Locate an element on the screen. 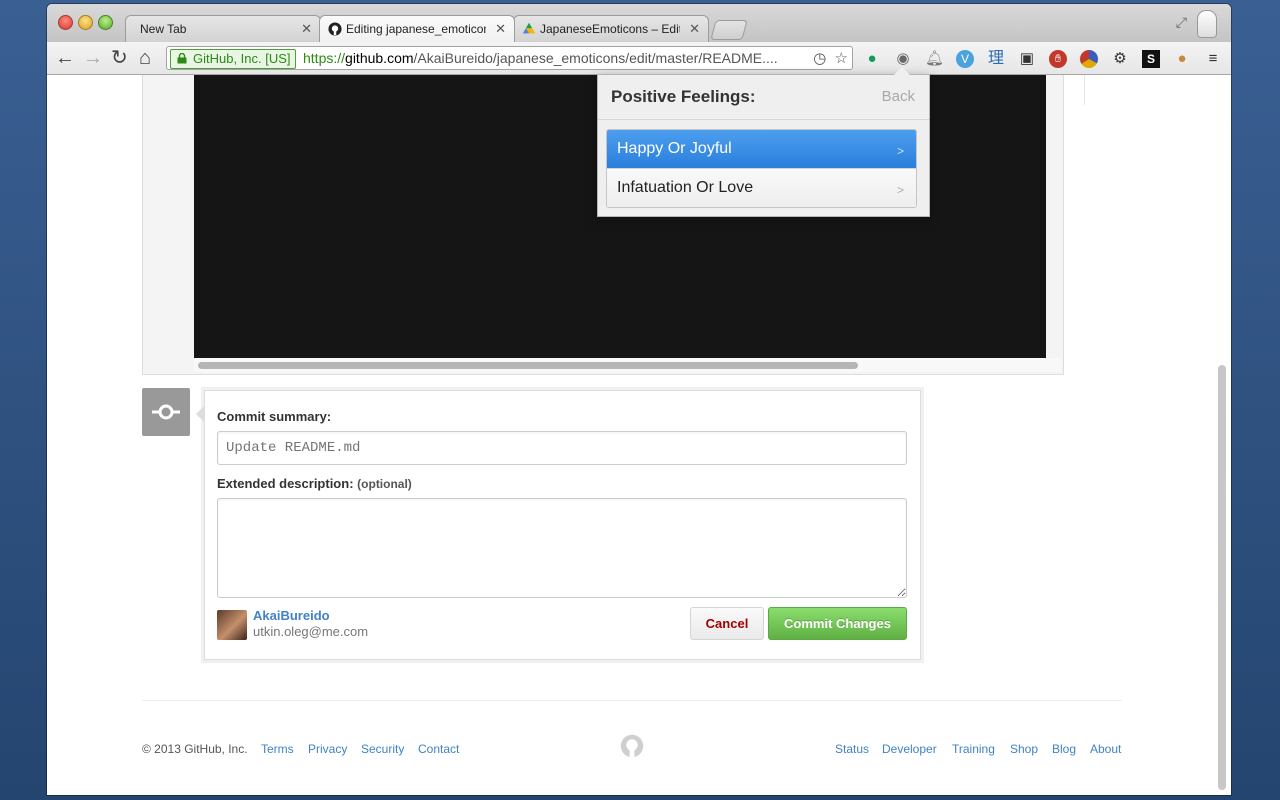 The image size is (1280, 800). ev-label: GitHub, Inc. [US] is located at coordinates (242, 58).